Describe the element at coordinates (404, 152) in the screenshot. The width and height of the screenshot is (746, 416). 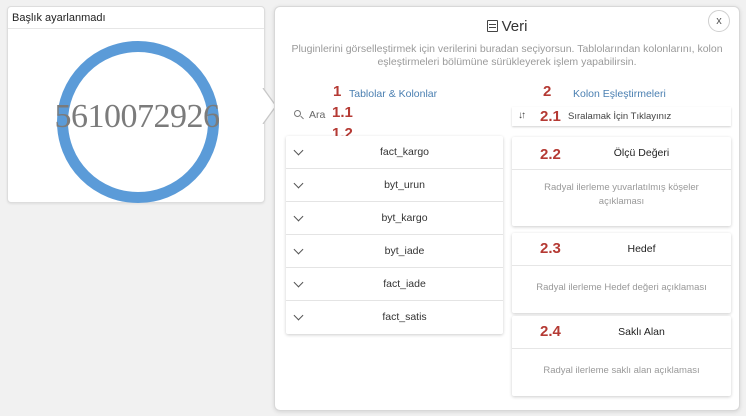
I see `table-item-label: fact_kargo` at that location.